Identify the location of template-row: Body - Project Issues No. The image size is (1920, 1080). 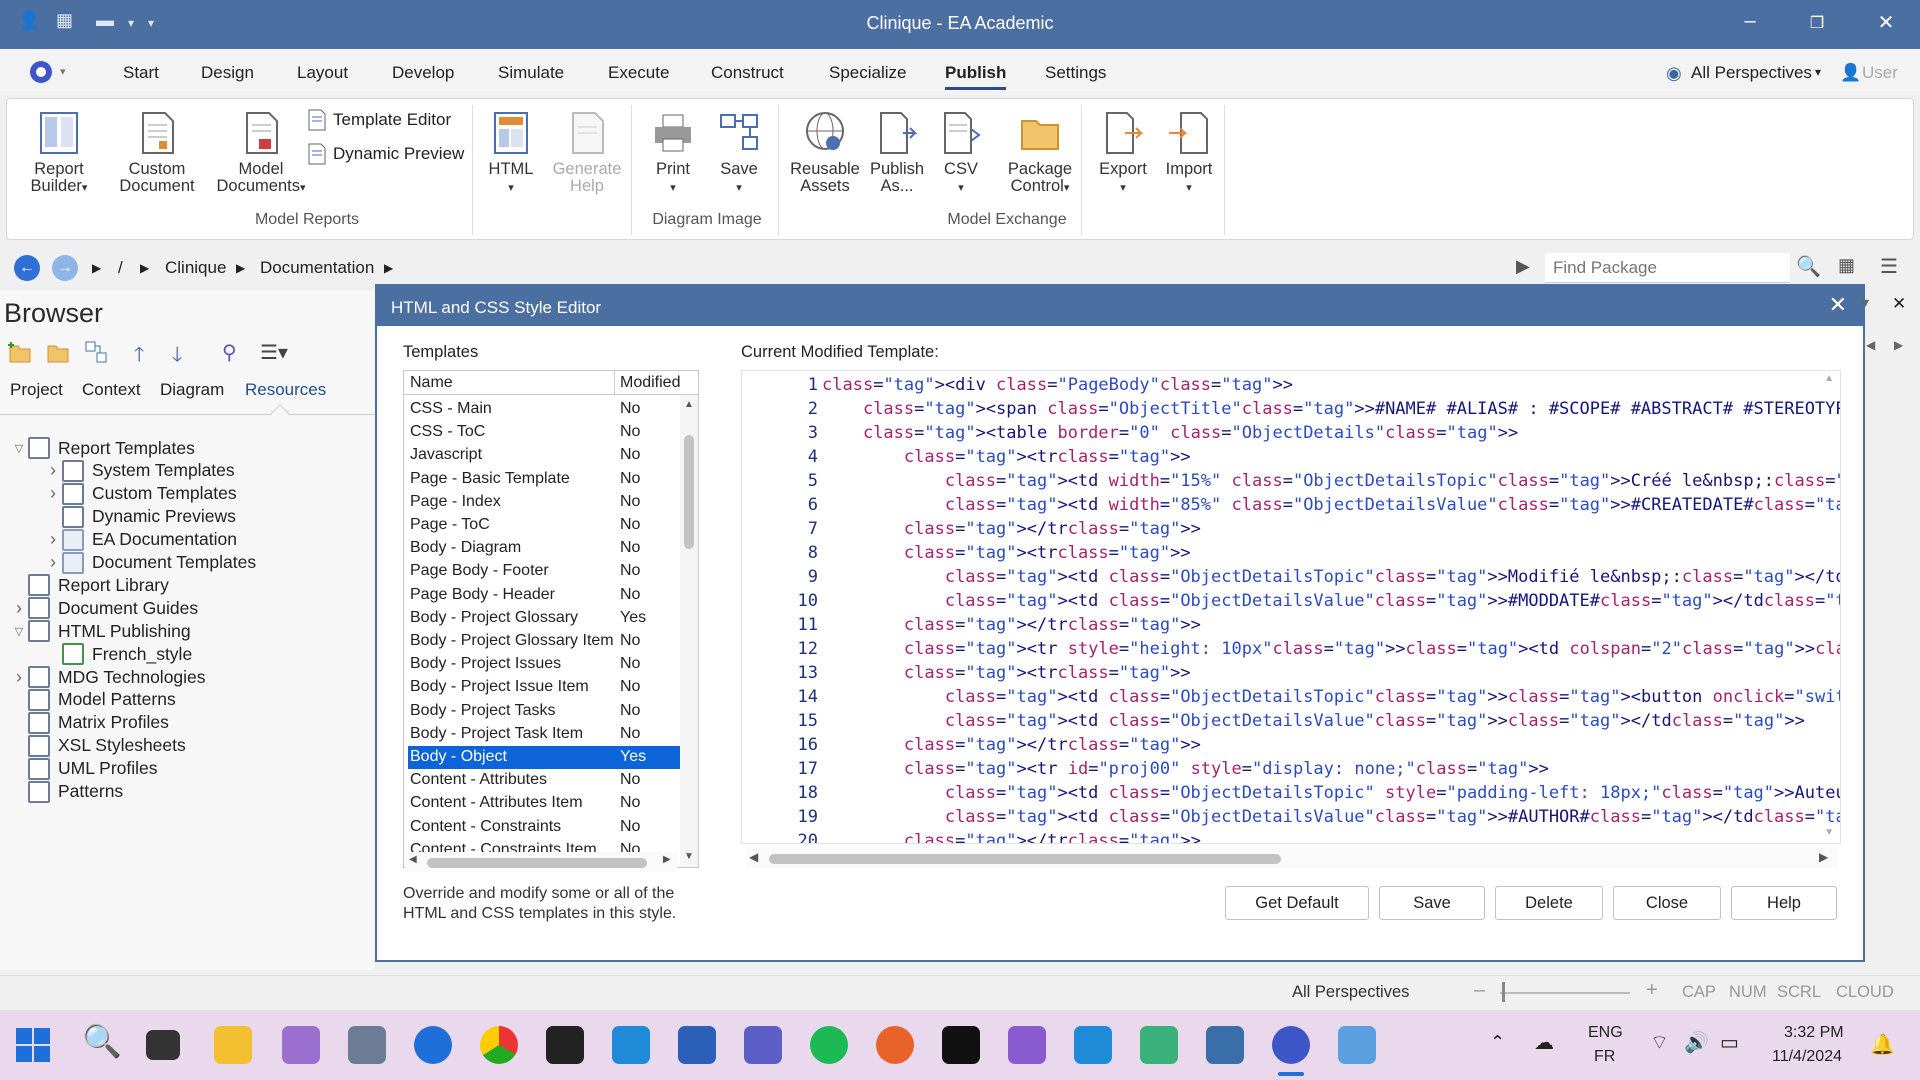
(550, 664).